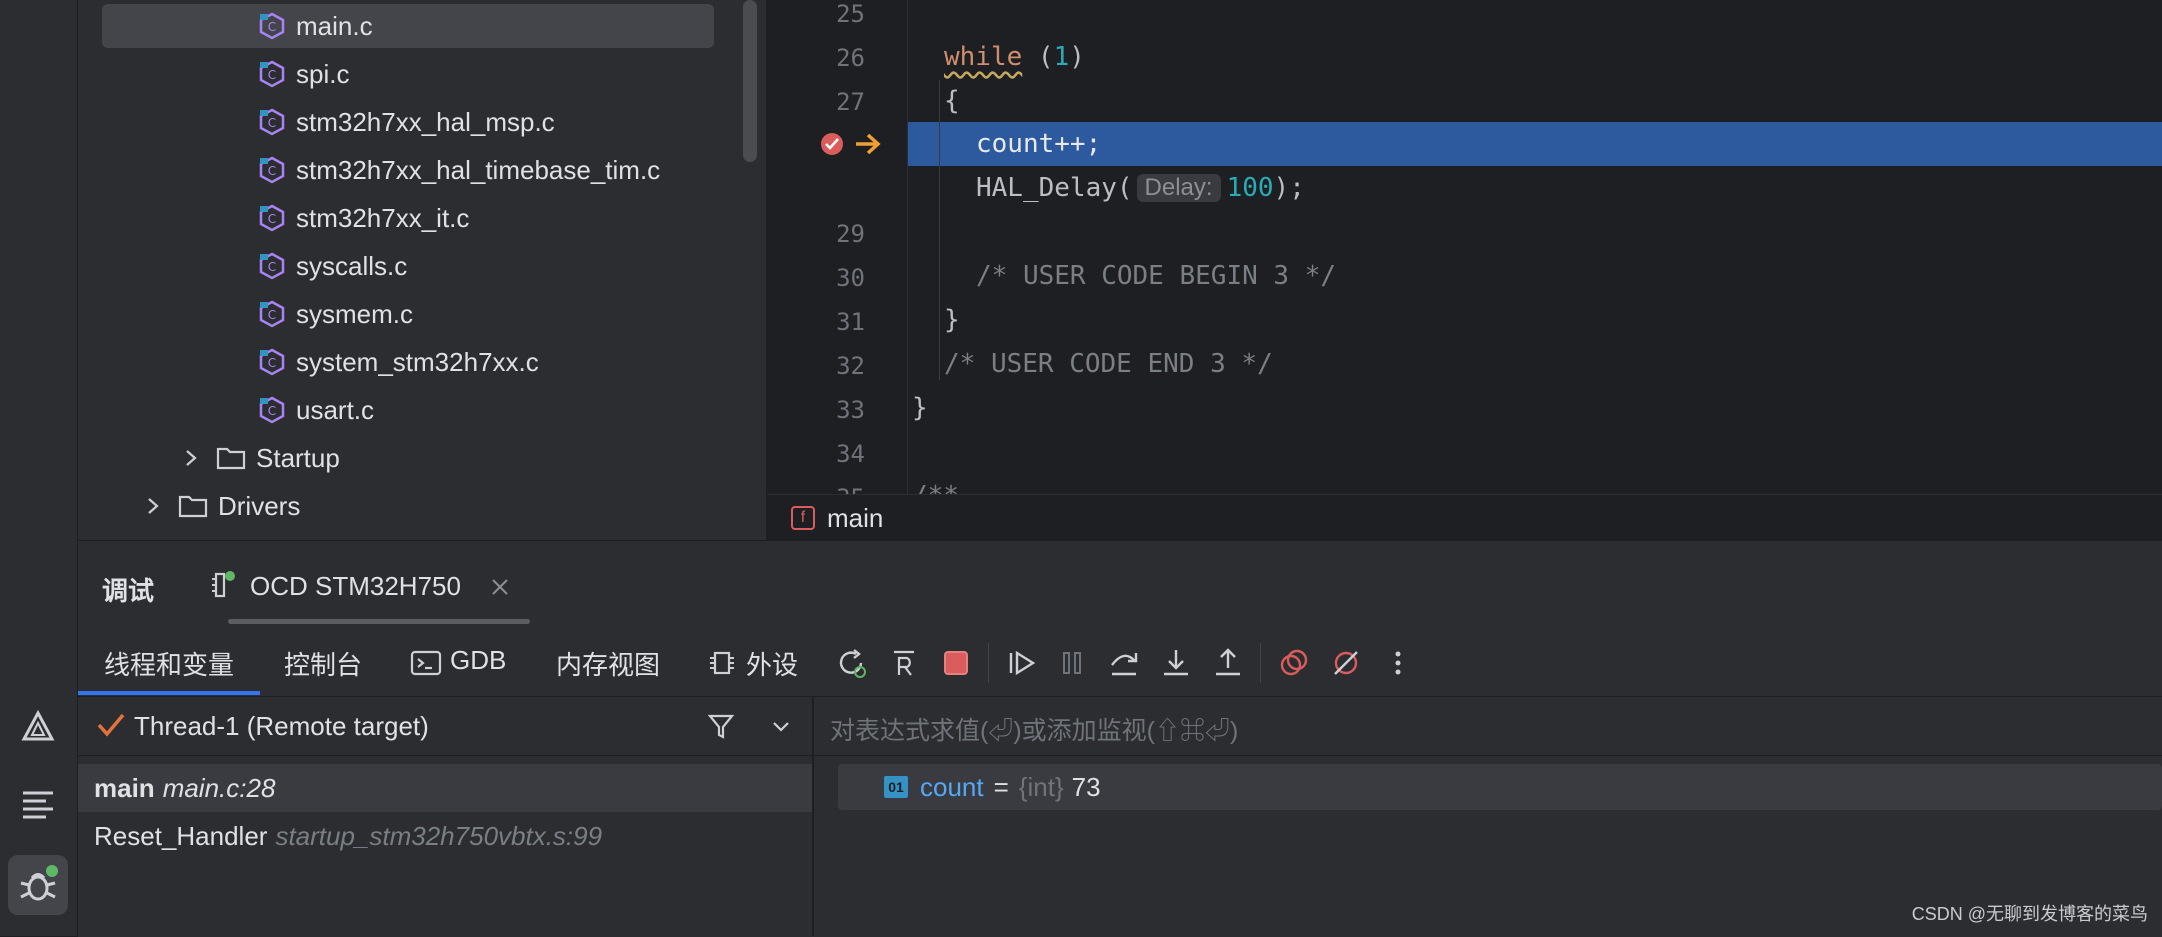 This screenshot has height=937, width=2162. I want to click on file-name: stm32h7xx_it.c, so click(383, 217).